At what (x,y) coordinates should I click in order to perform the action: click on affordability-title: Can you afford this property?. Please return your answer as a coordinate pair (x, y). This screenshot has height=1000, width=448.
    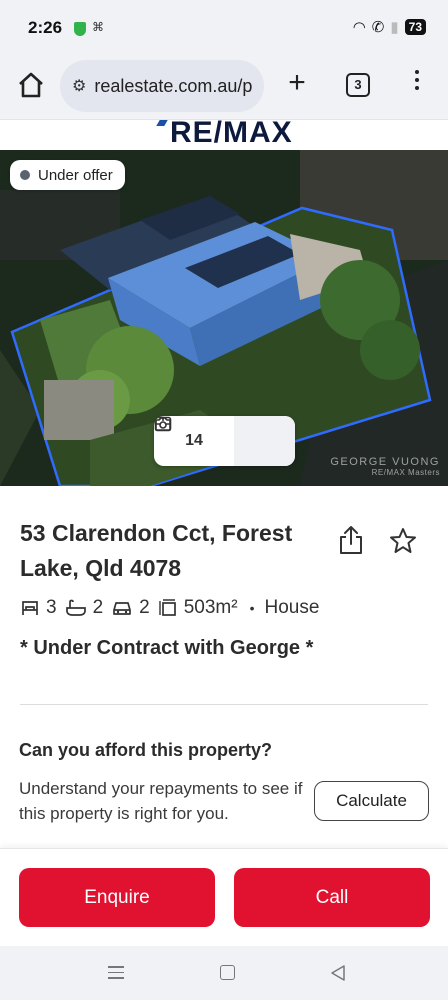
    Looking at the image, I should click on (146, 750).